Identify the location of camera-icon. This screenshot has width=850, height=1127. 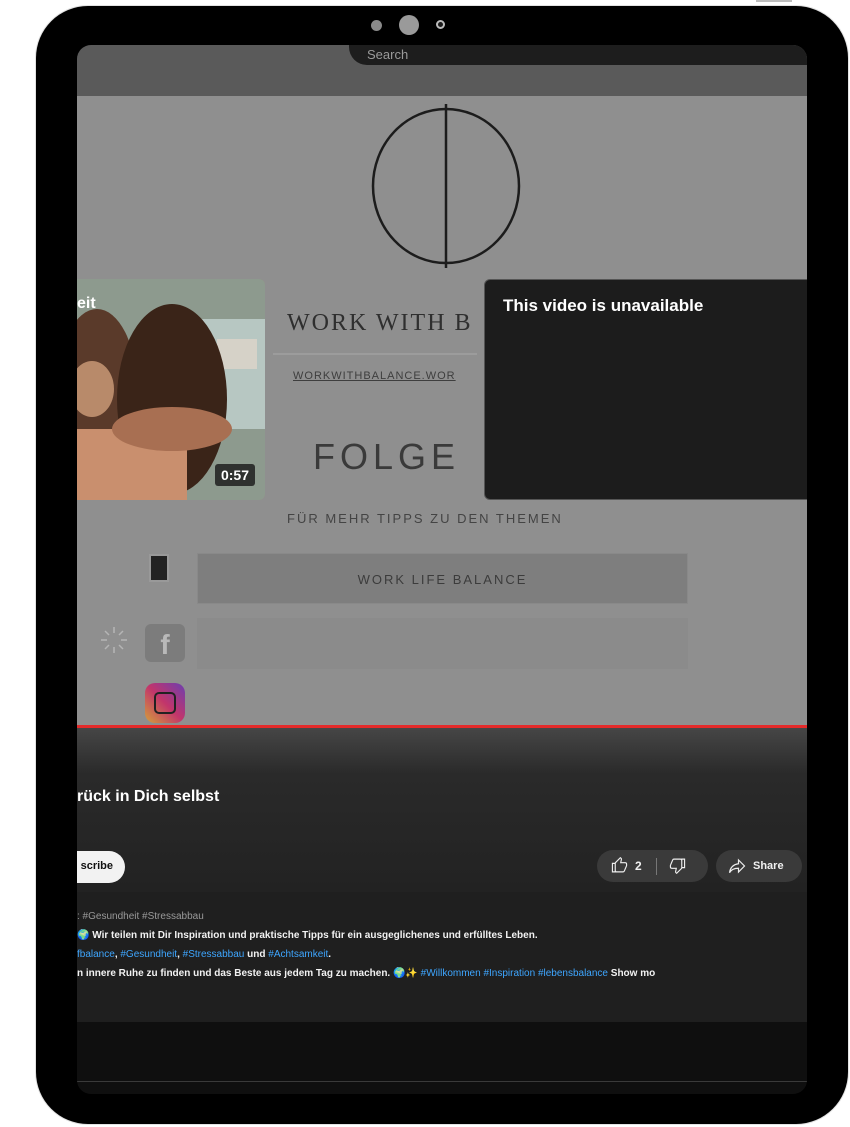
(409, 25).